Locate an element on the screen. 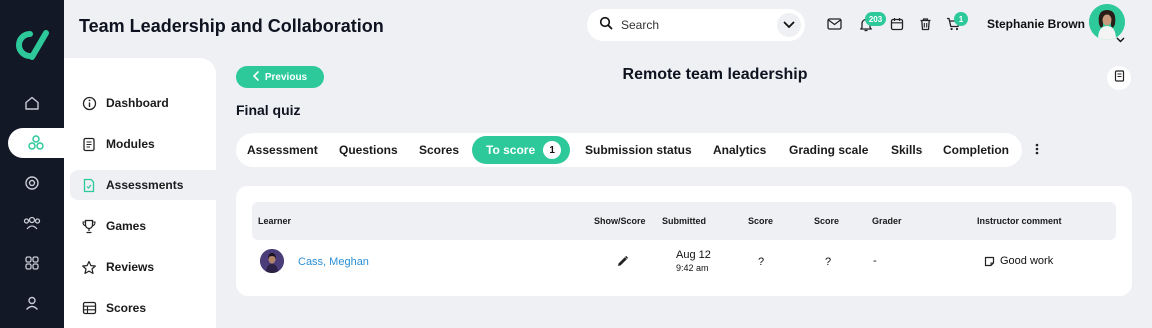  comment-icon is located at coordinates (989, 263).